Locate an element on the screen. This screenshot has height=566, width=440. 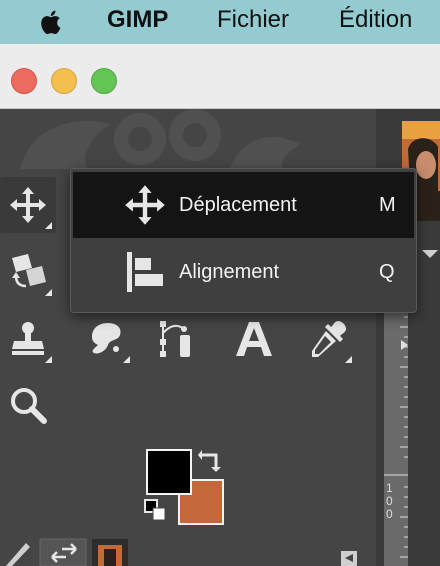
clone-tool is located at coordinates (28, 339).